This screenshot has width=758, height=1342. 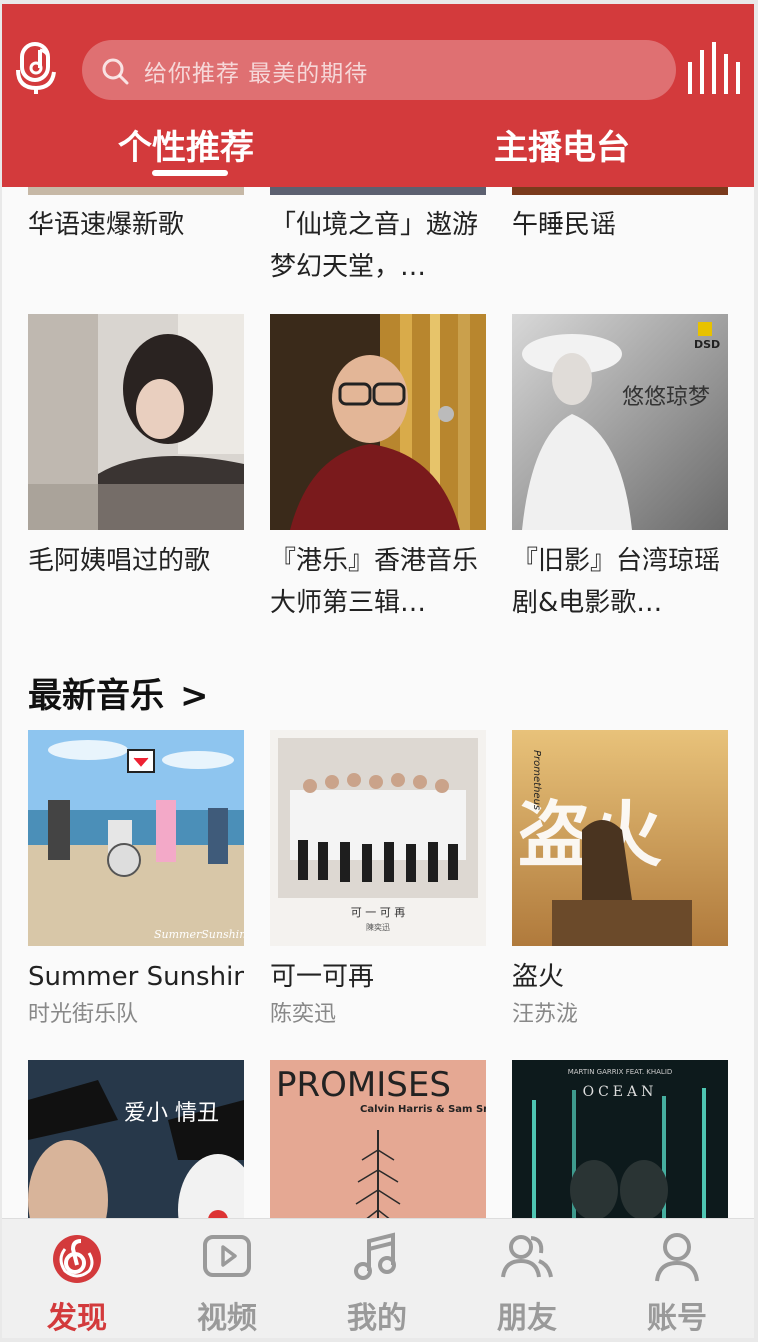 What do you see at coordinates (538, 977) in the screenshot?
I see `song-title: 盗火` at bounding box center [538, 977].